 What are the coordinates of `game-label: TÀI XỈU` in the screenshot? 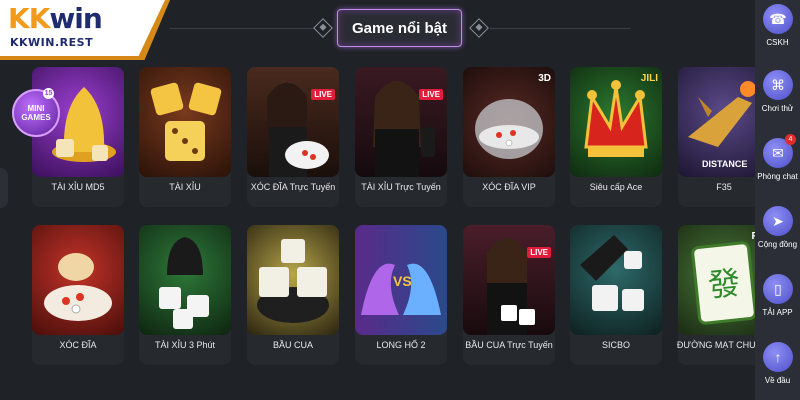 It's located at (185, 187).